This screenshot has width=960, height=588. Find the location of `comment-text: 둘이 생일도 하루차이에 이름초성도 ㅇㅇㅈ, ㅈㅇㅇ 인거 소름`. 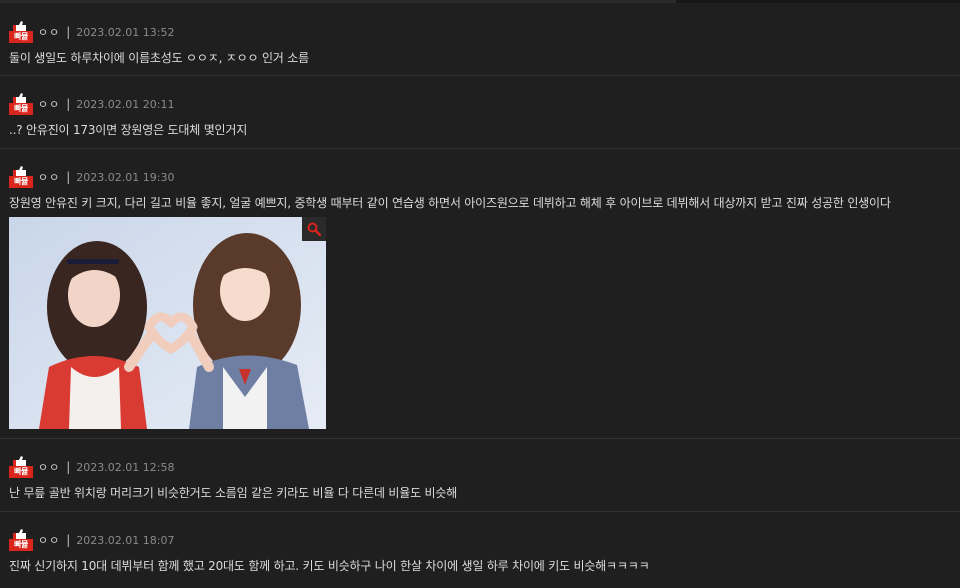

comment-text: 둘이 생일도 하루차이에 이름초성도 ㅇㅇㅈ, ㅈㅇㅇ 인거 소름 is located at coordinates (159, 58).